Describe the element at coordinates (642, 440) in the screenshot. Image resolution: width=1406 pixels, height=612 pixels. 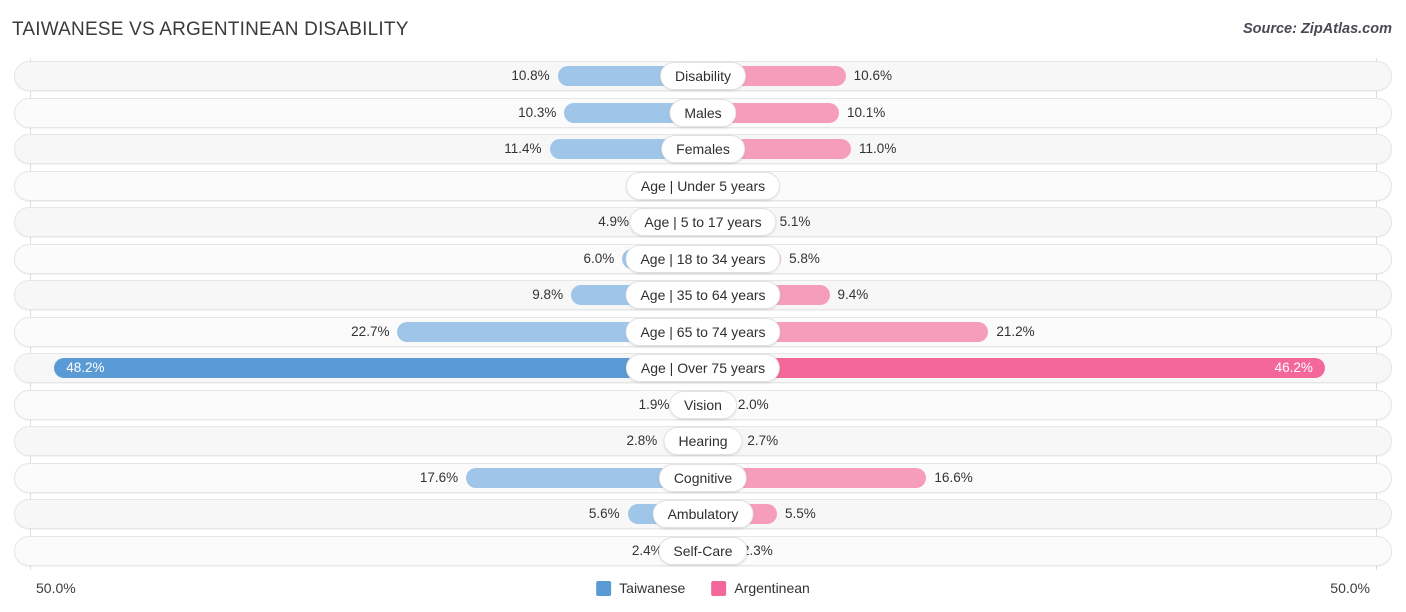
I see `value-label-left: 2.8%` at that location.